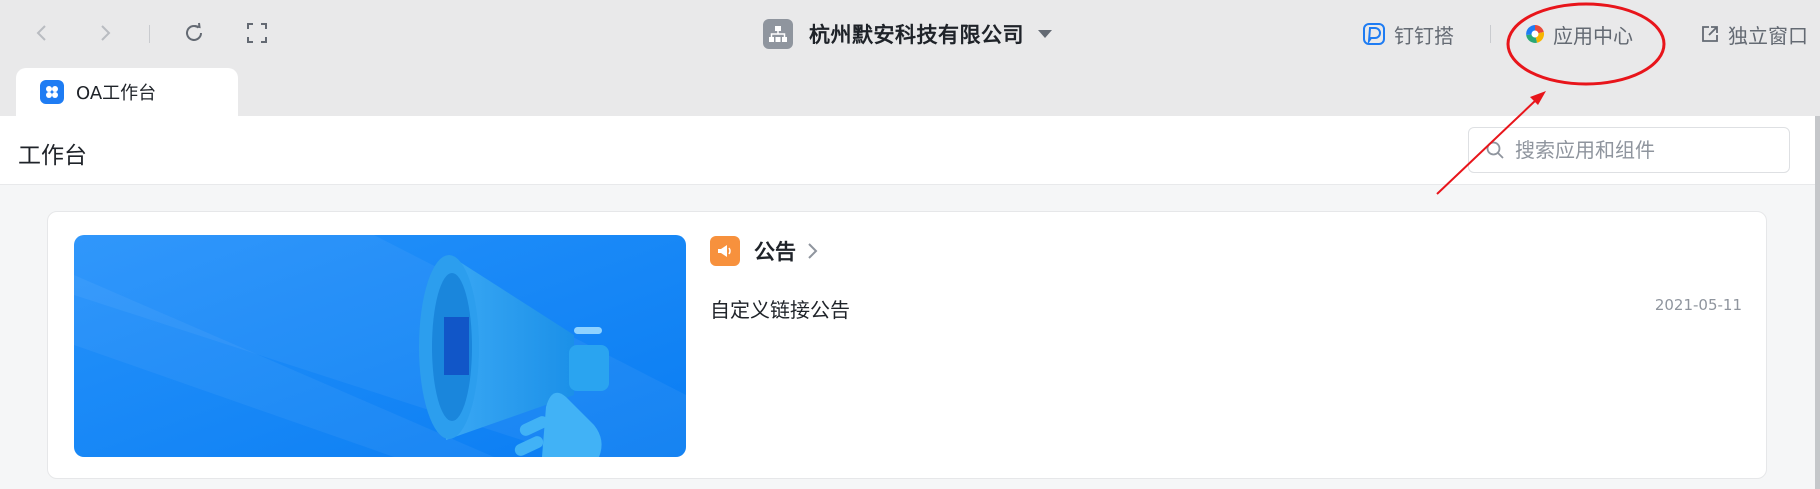 The image size is (1820, 489). Describe the element at coordinates (52, 156) in the screenshot. I see `page-title: 工作台` at that location.